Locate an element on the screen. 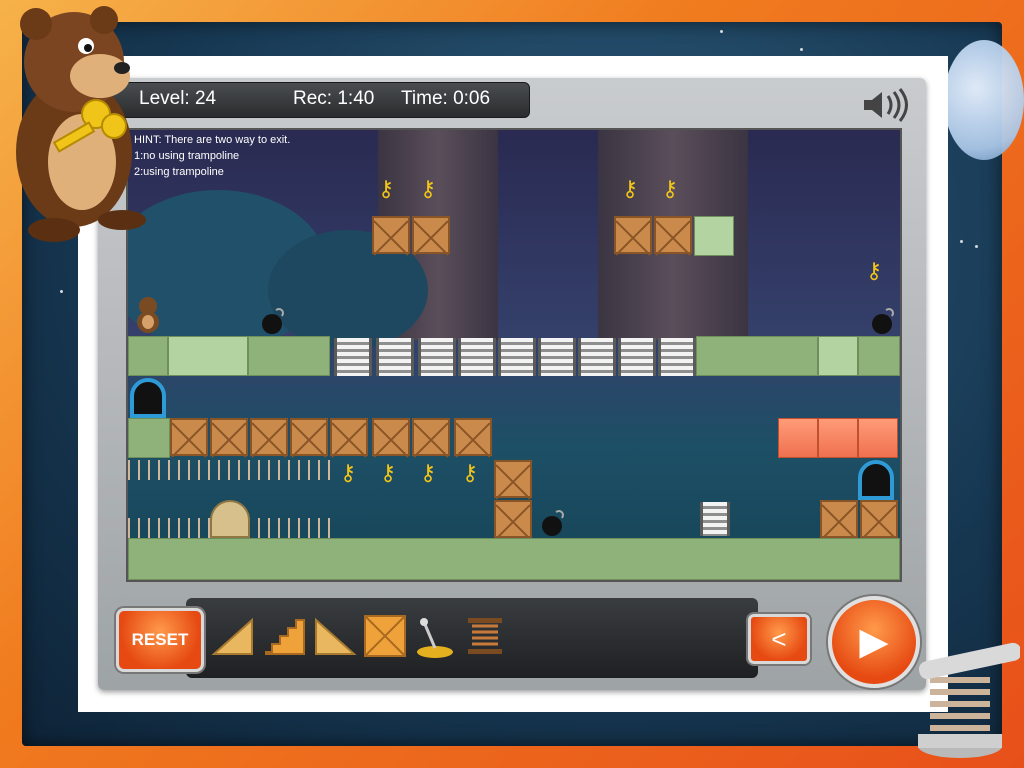 Image resolution: width=1024 pixels, height=768 pixels. sound-toggle-icon is located at coordinates (887, 105).